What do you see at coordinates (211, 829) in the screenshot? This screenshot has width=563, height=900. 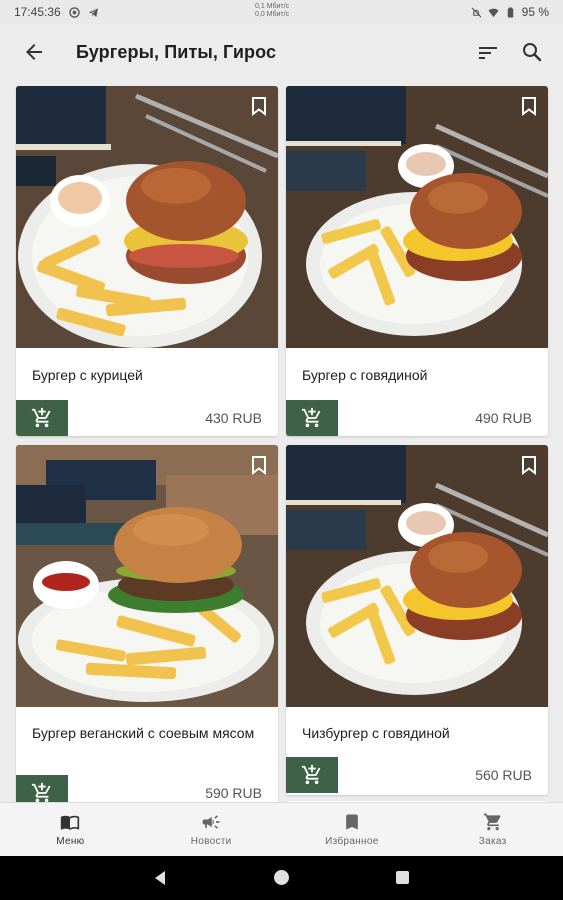 I see `nav-item-news: Новости` at bounding box center [211, 829].